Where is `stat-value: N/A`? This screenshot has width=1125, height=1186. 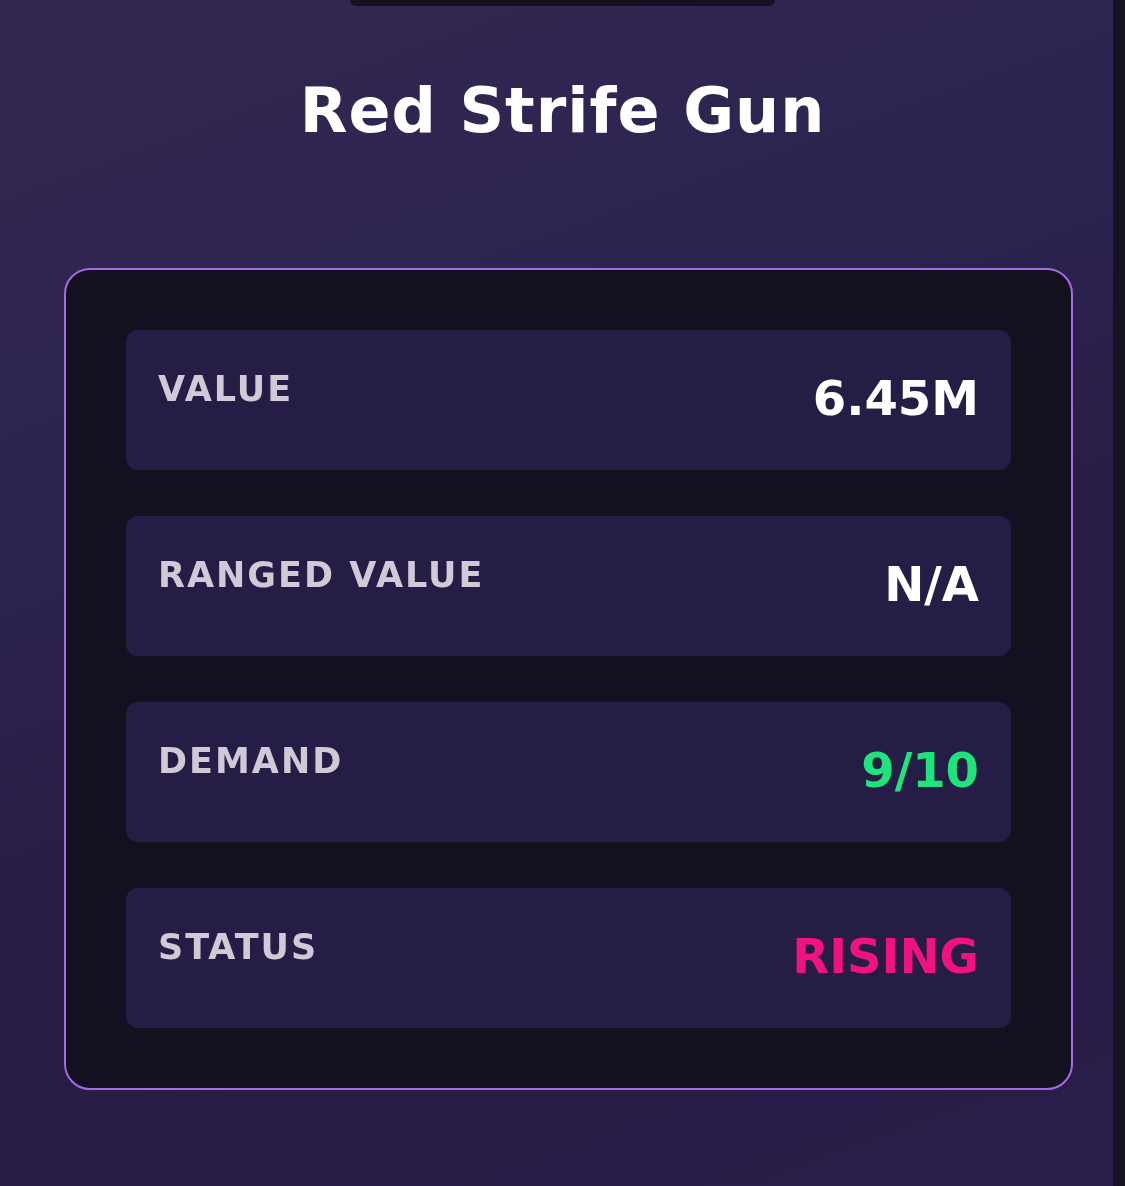 stat-value: N/A is located at coordinates (931, 585).